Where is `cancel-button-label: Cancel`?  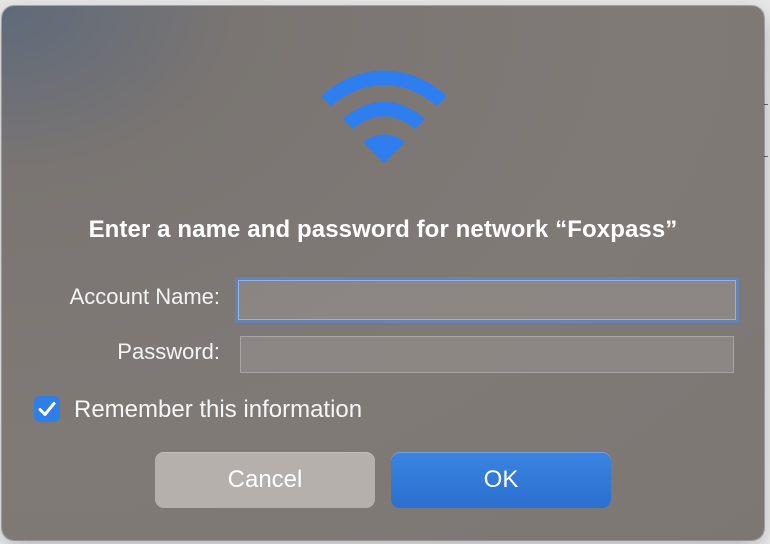
cancel-button-label: Cancel is located at coordinates (265, 479).